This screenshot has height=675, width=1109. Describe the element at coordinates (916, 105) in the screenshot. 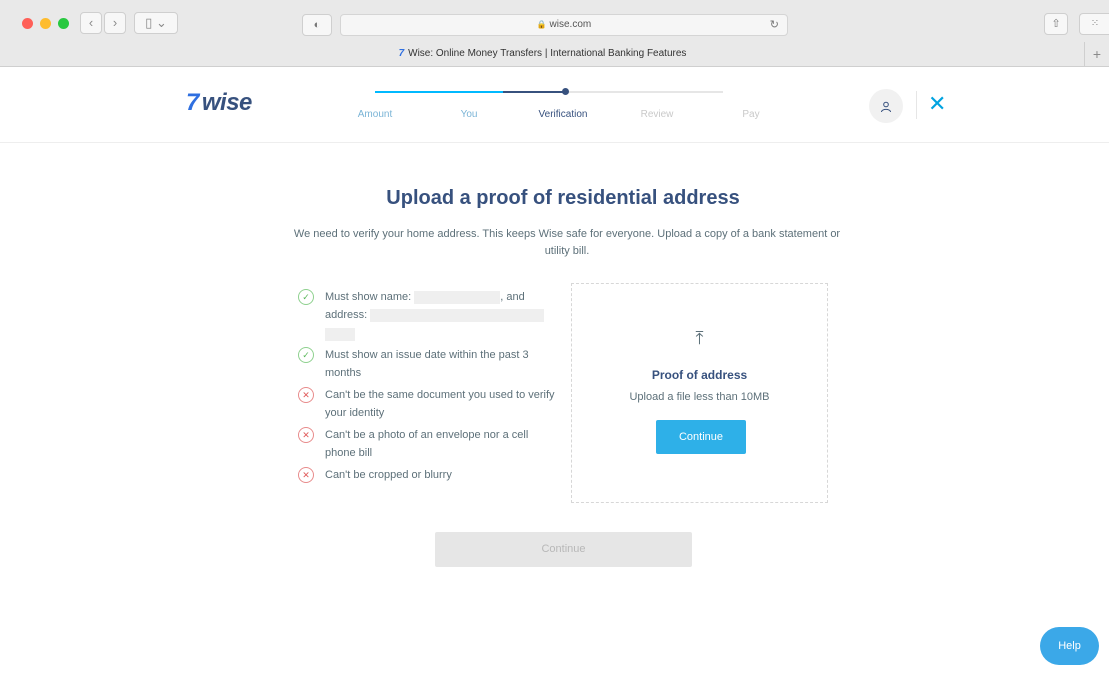

I see `header-divider` at that location.